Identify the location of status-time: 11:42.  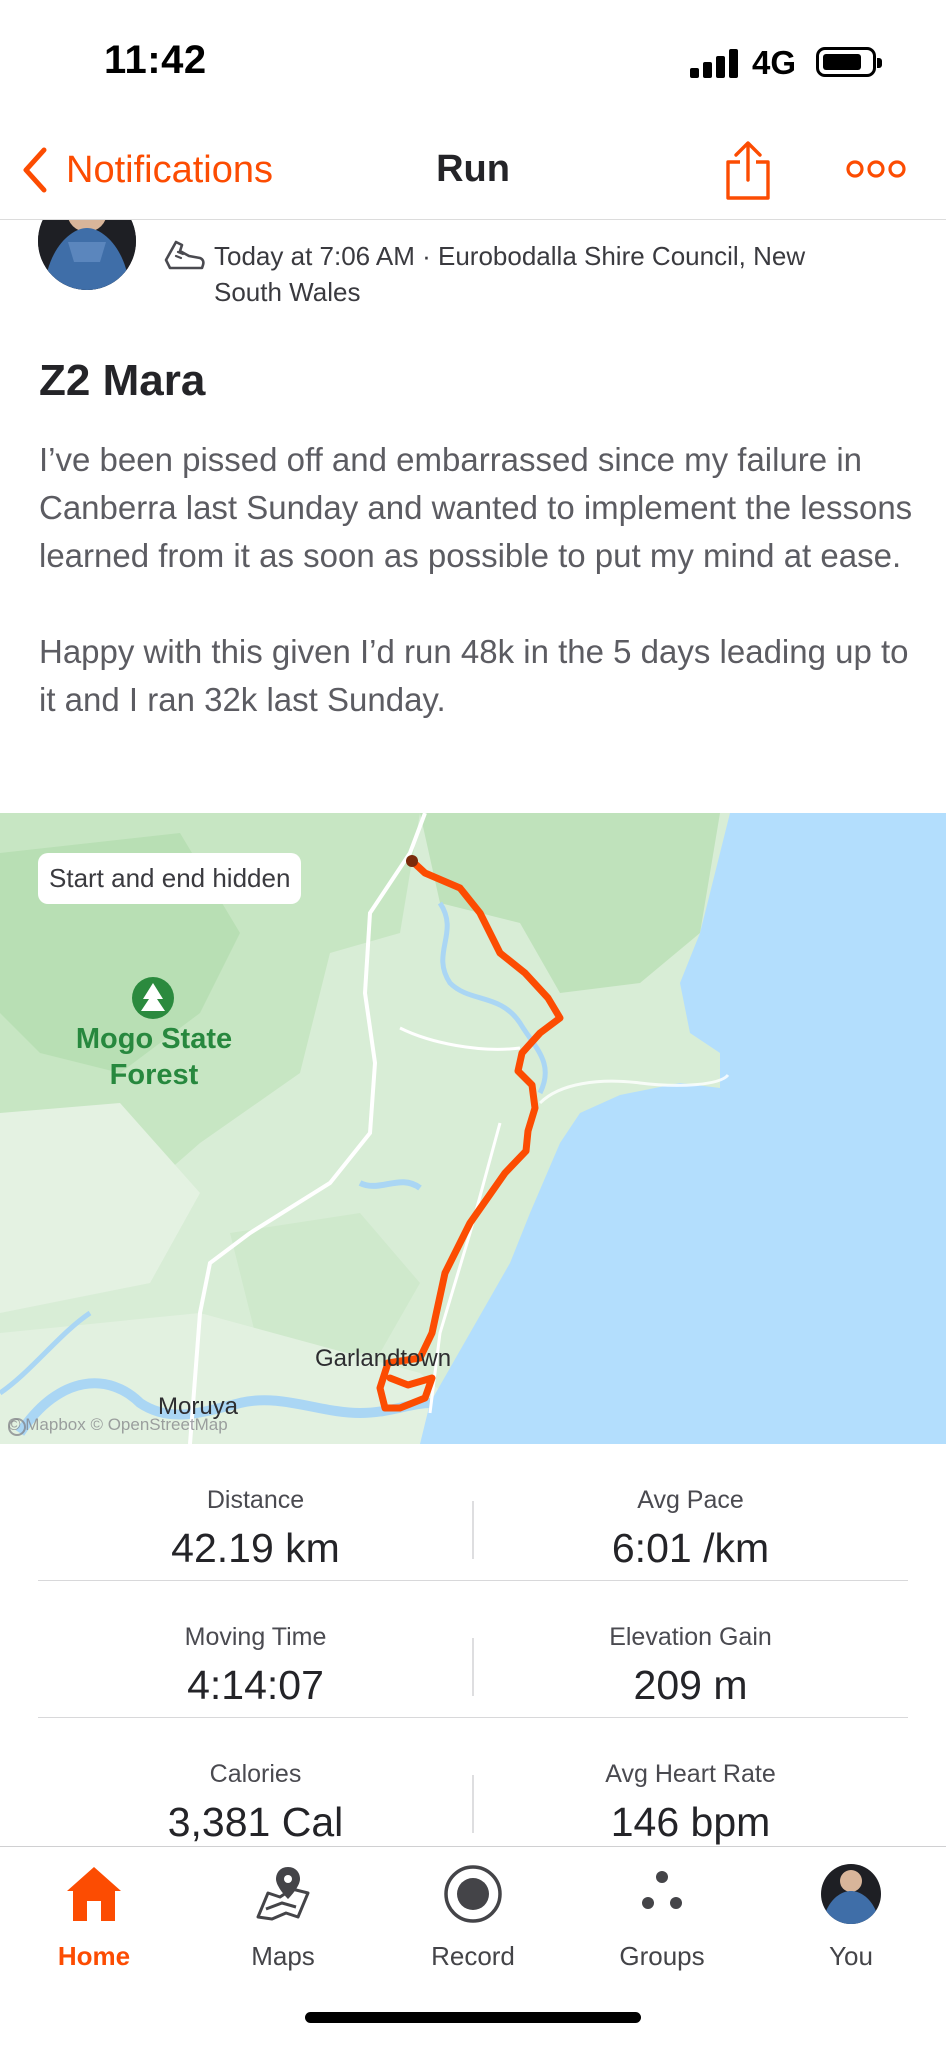
(155, 60).